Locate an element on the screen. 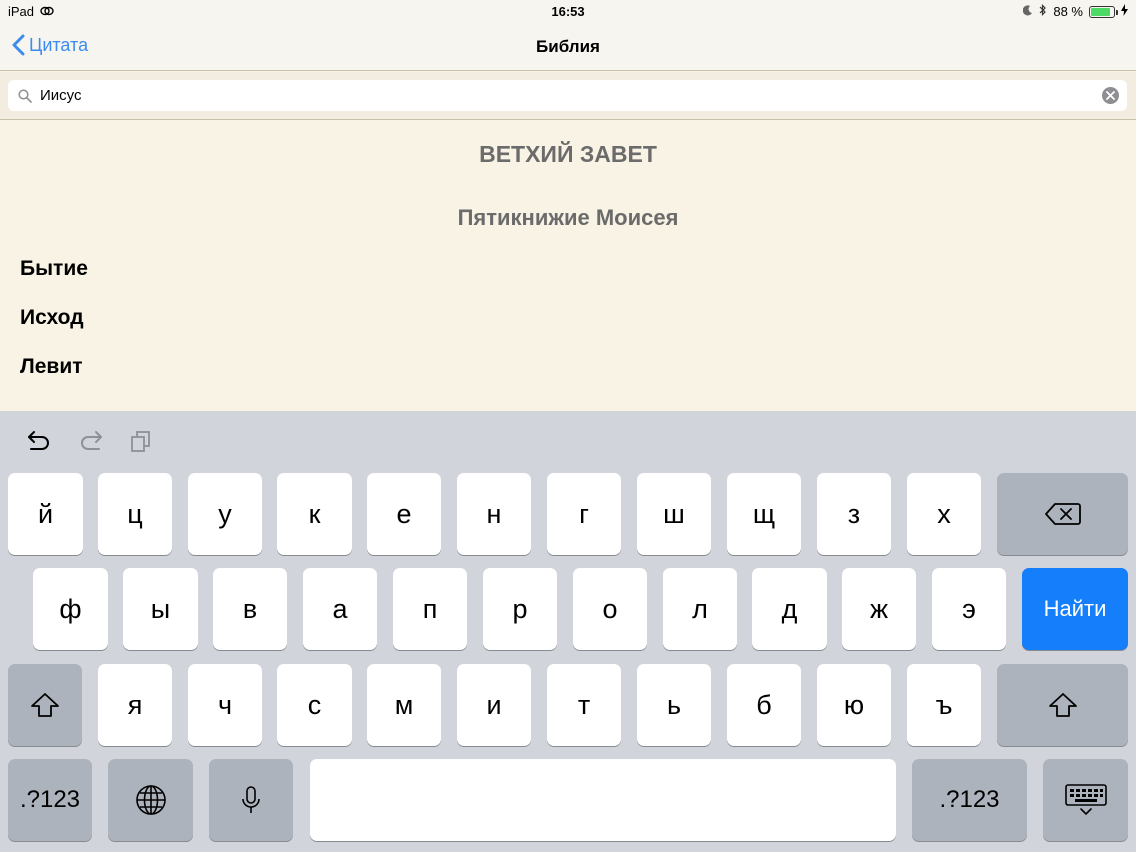 The height and width of the screenshot is (852, 1136). key: т is located at coordinates (584, 705).